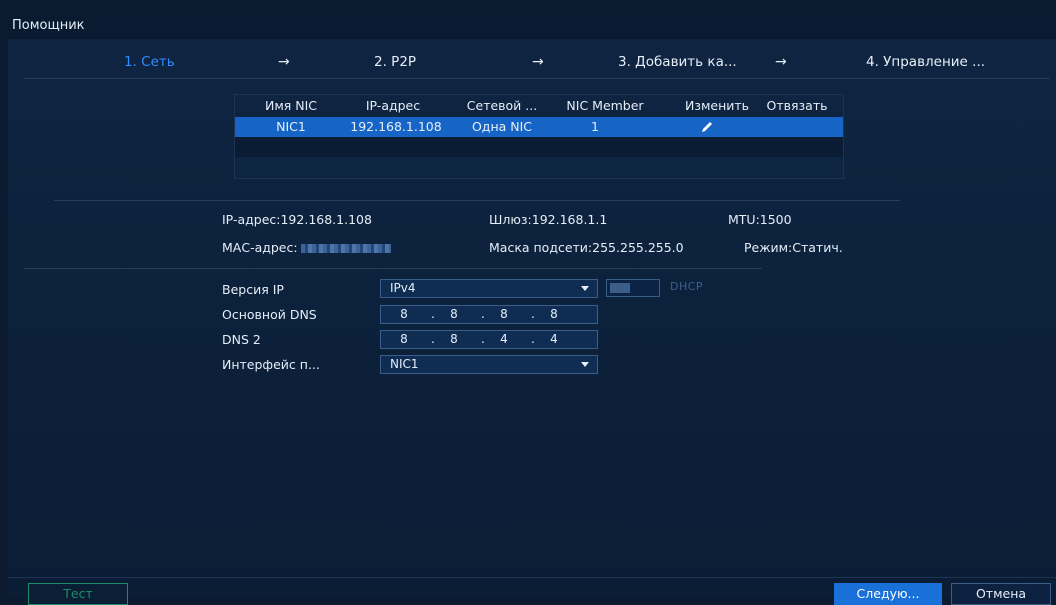 This screenshot has width=1056, height=605. Describe the element at coordinates (291, 105) in the screenshot. I see `col-nic-name: Имя NIC` at that location.